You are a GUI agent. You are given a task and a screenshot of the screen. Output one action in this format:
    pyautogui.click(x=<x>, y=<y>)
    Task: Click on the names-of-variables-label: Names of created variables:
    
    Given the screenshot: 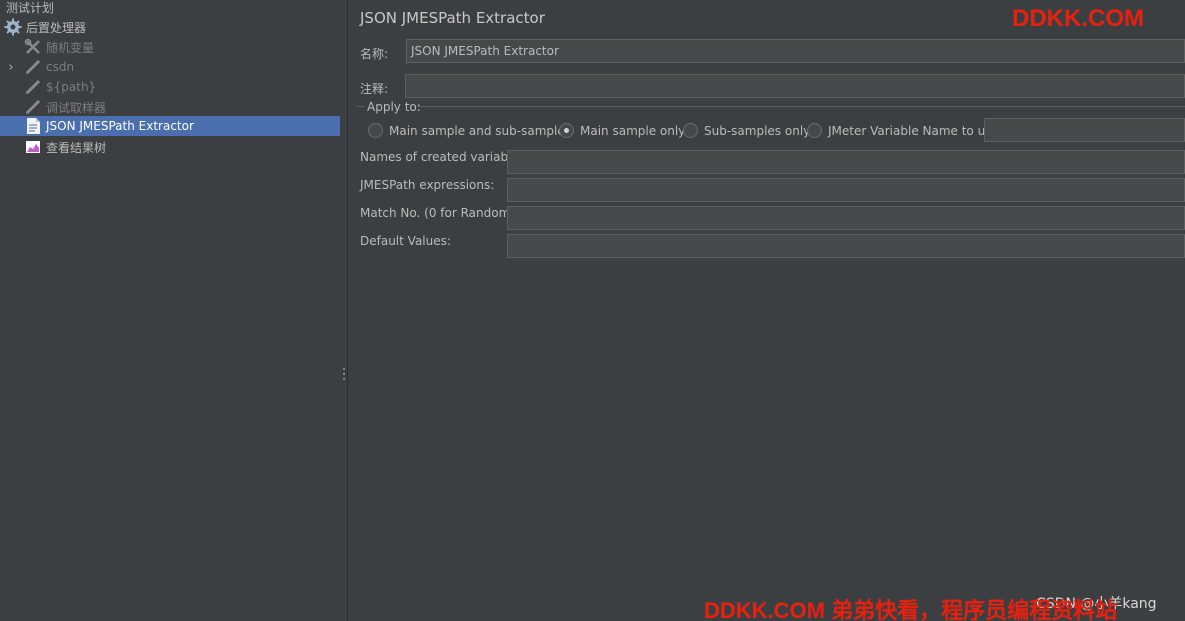 What is the action you would take?
    pyautogui.click(x=445, y=157)
    